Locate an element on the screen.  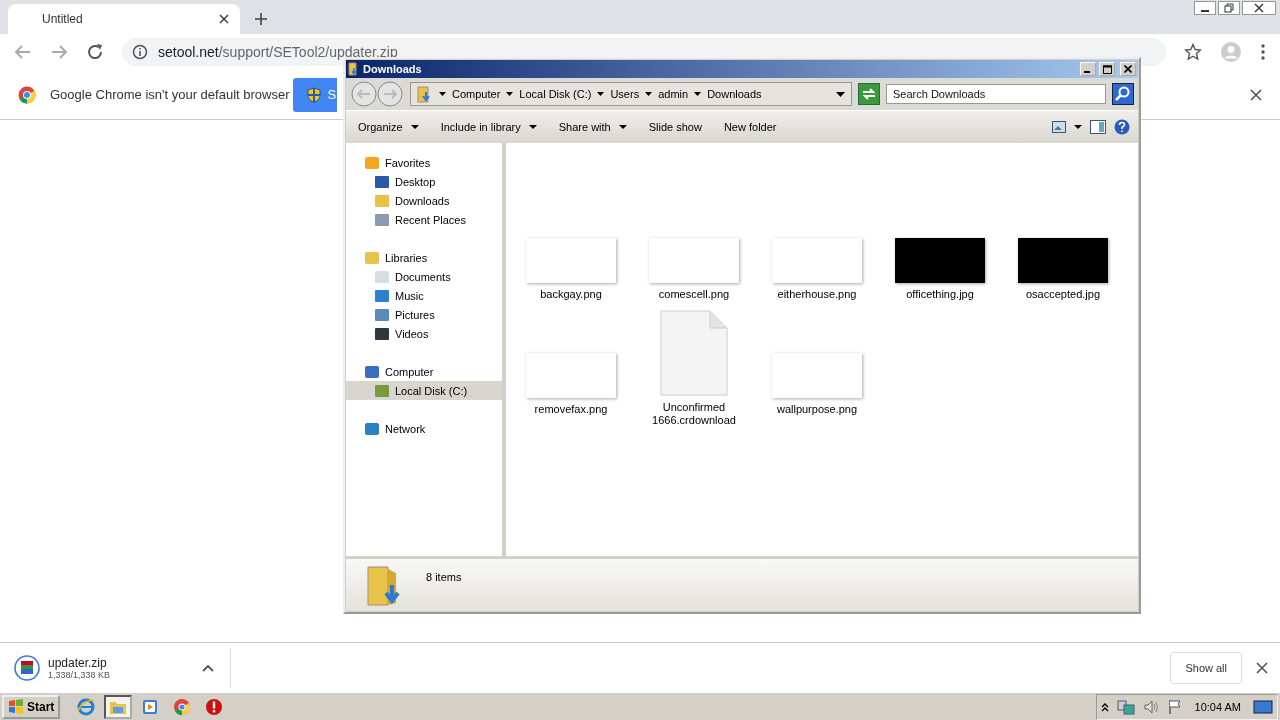
file-name: backgay.png is located at coordinates (571, 294).